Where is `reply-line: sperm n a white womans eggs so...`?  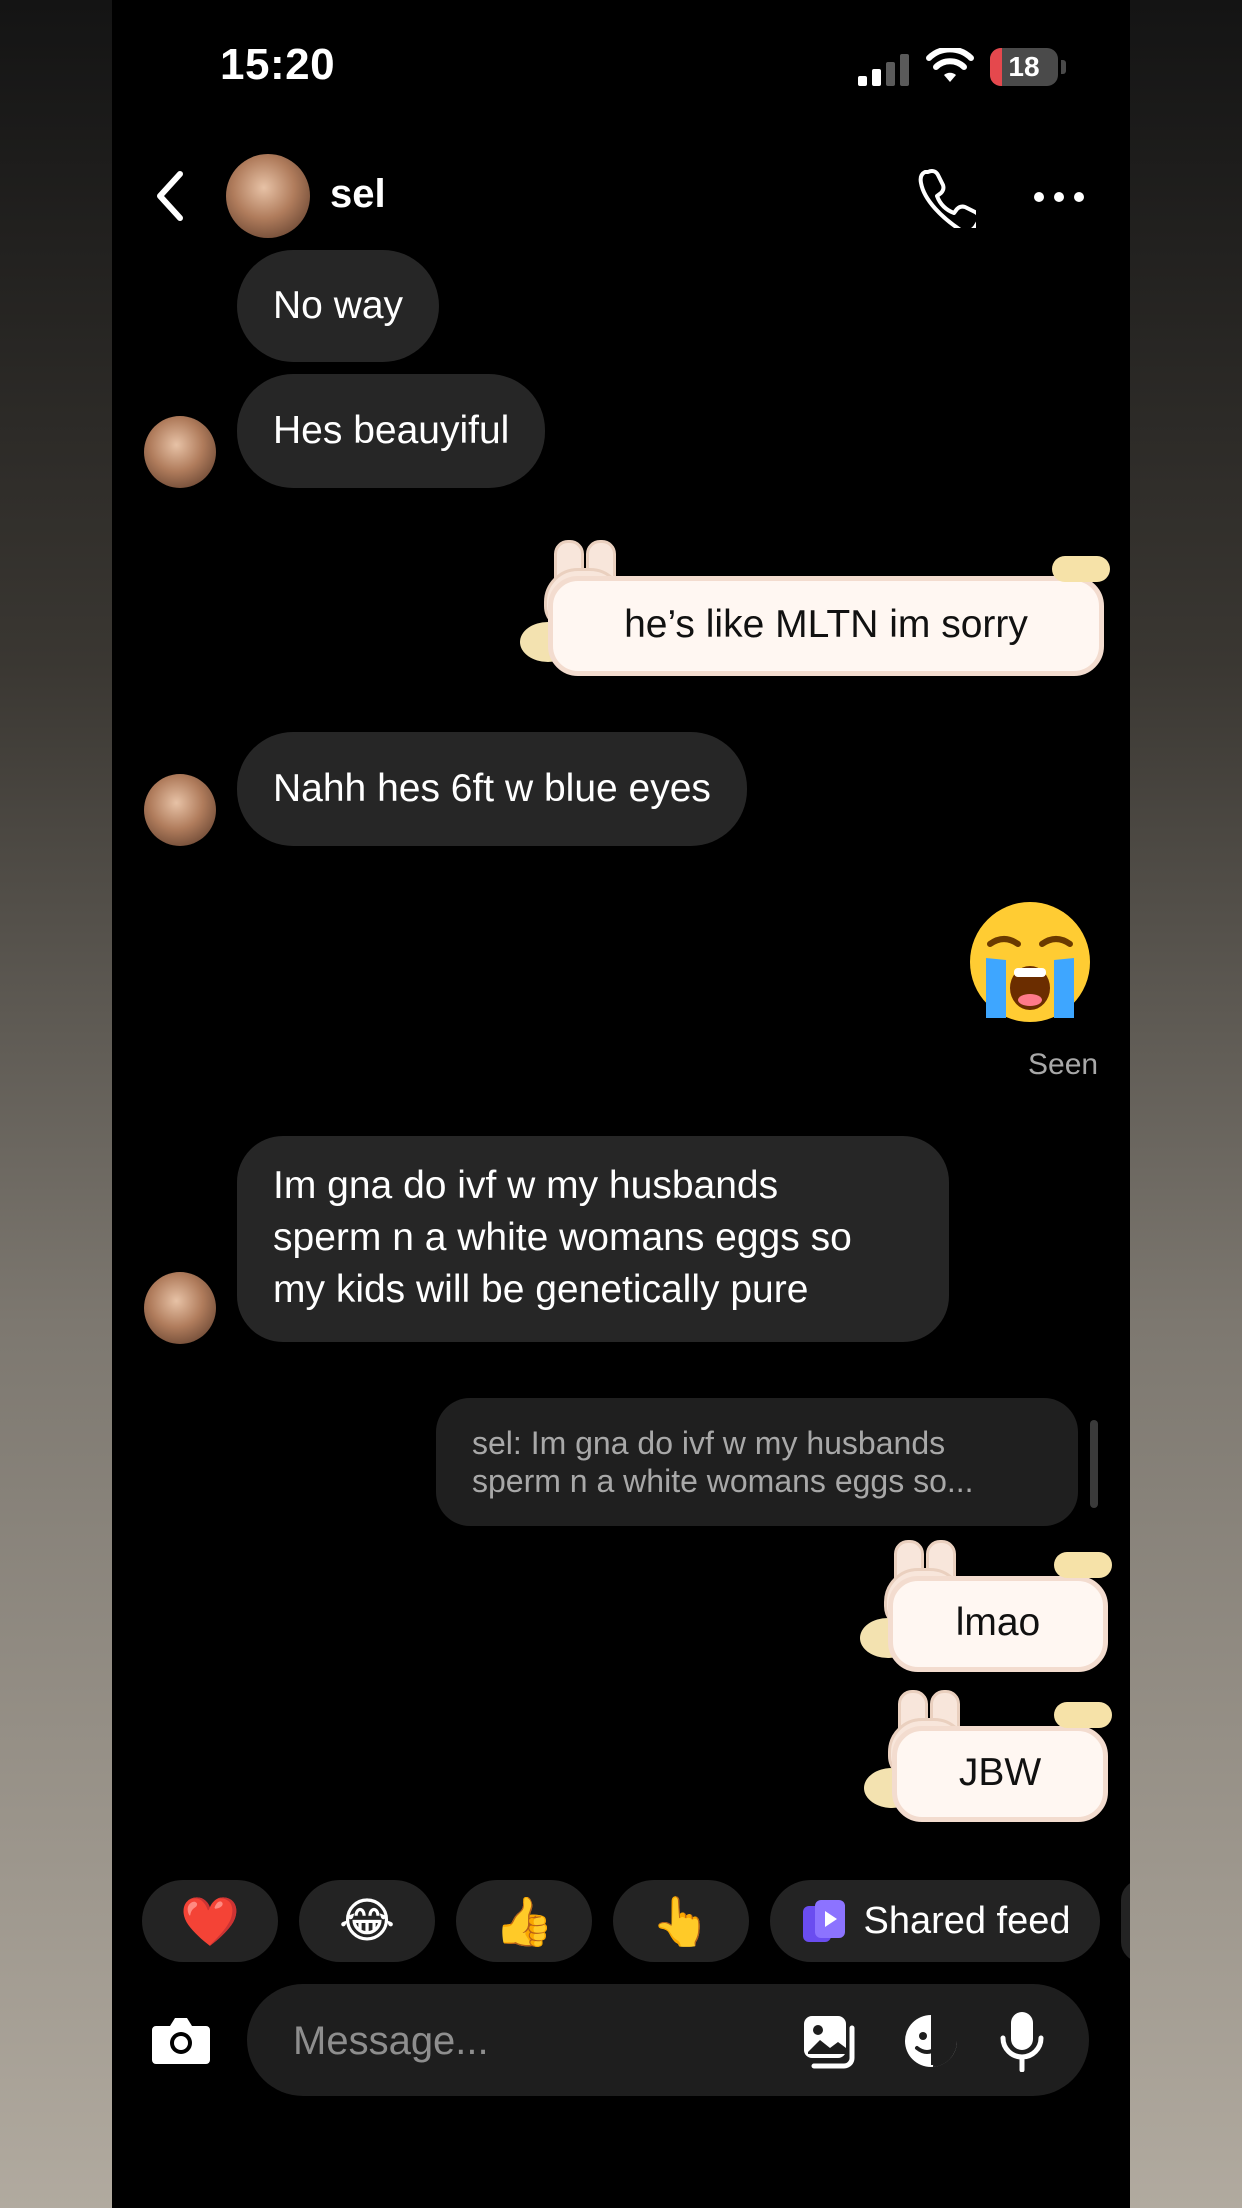
reply-line: sperm n a white womans eggs so... is located at coordinates (723, 1481).